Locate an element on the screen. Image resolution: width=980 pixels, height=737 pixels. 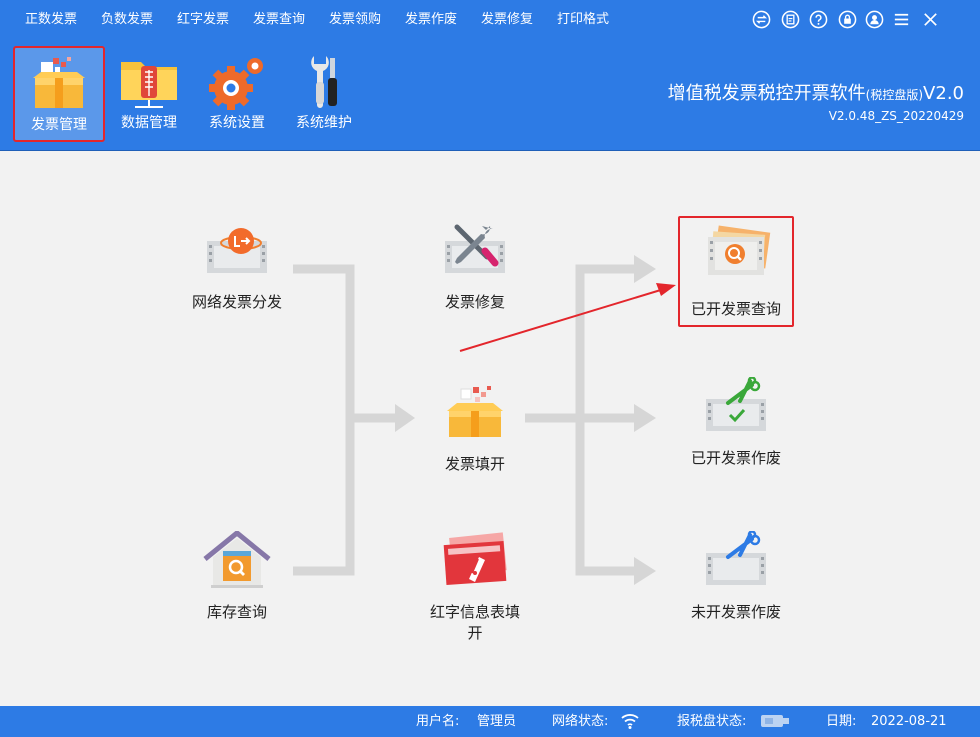
node-label: 已开发票查询 is located at coordinates (735, 309).